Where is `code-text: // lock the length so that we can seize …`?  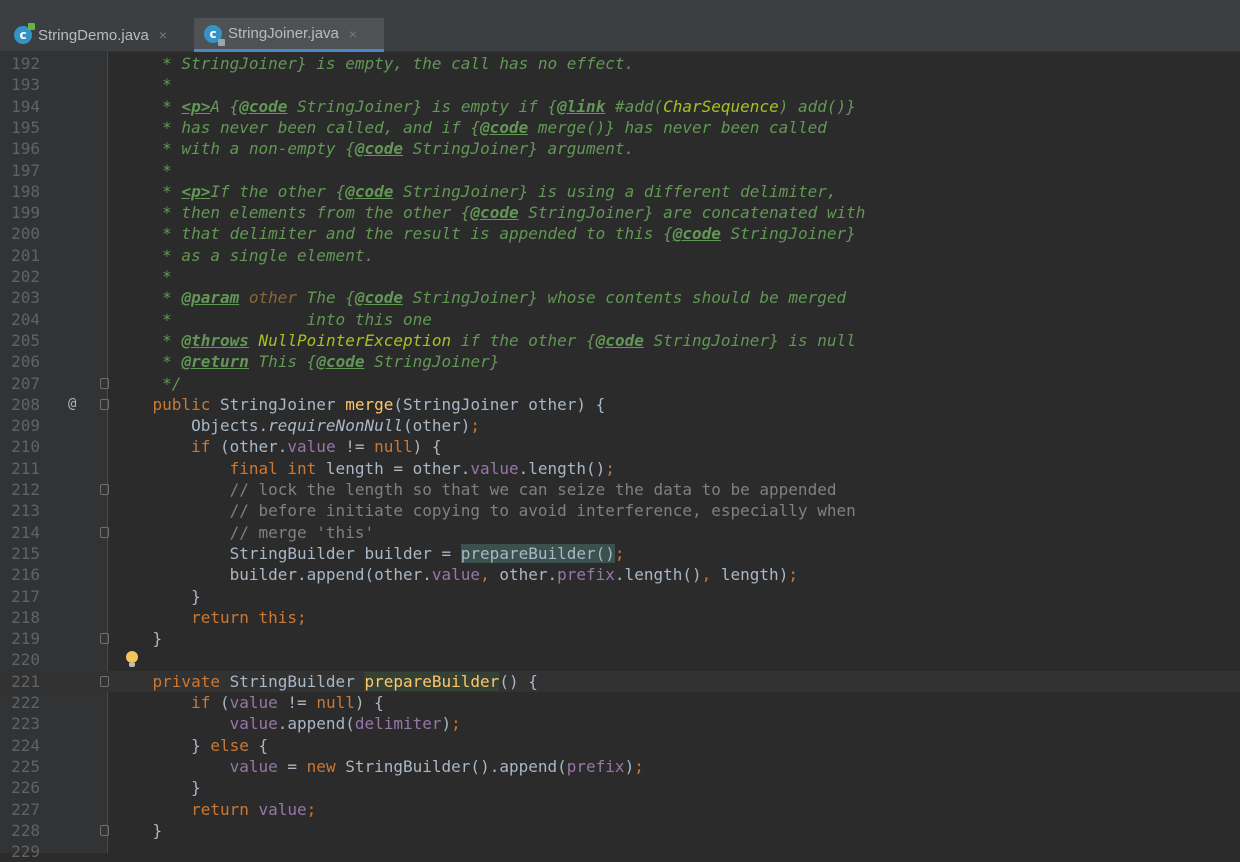 code-text: // lock the length so that we can seize … is located at coordinates (475, 489).